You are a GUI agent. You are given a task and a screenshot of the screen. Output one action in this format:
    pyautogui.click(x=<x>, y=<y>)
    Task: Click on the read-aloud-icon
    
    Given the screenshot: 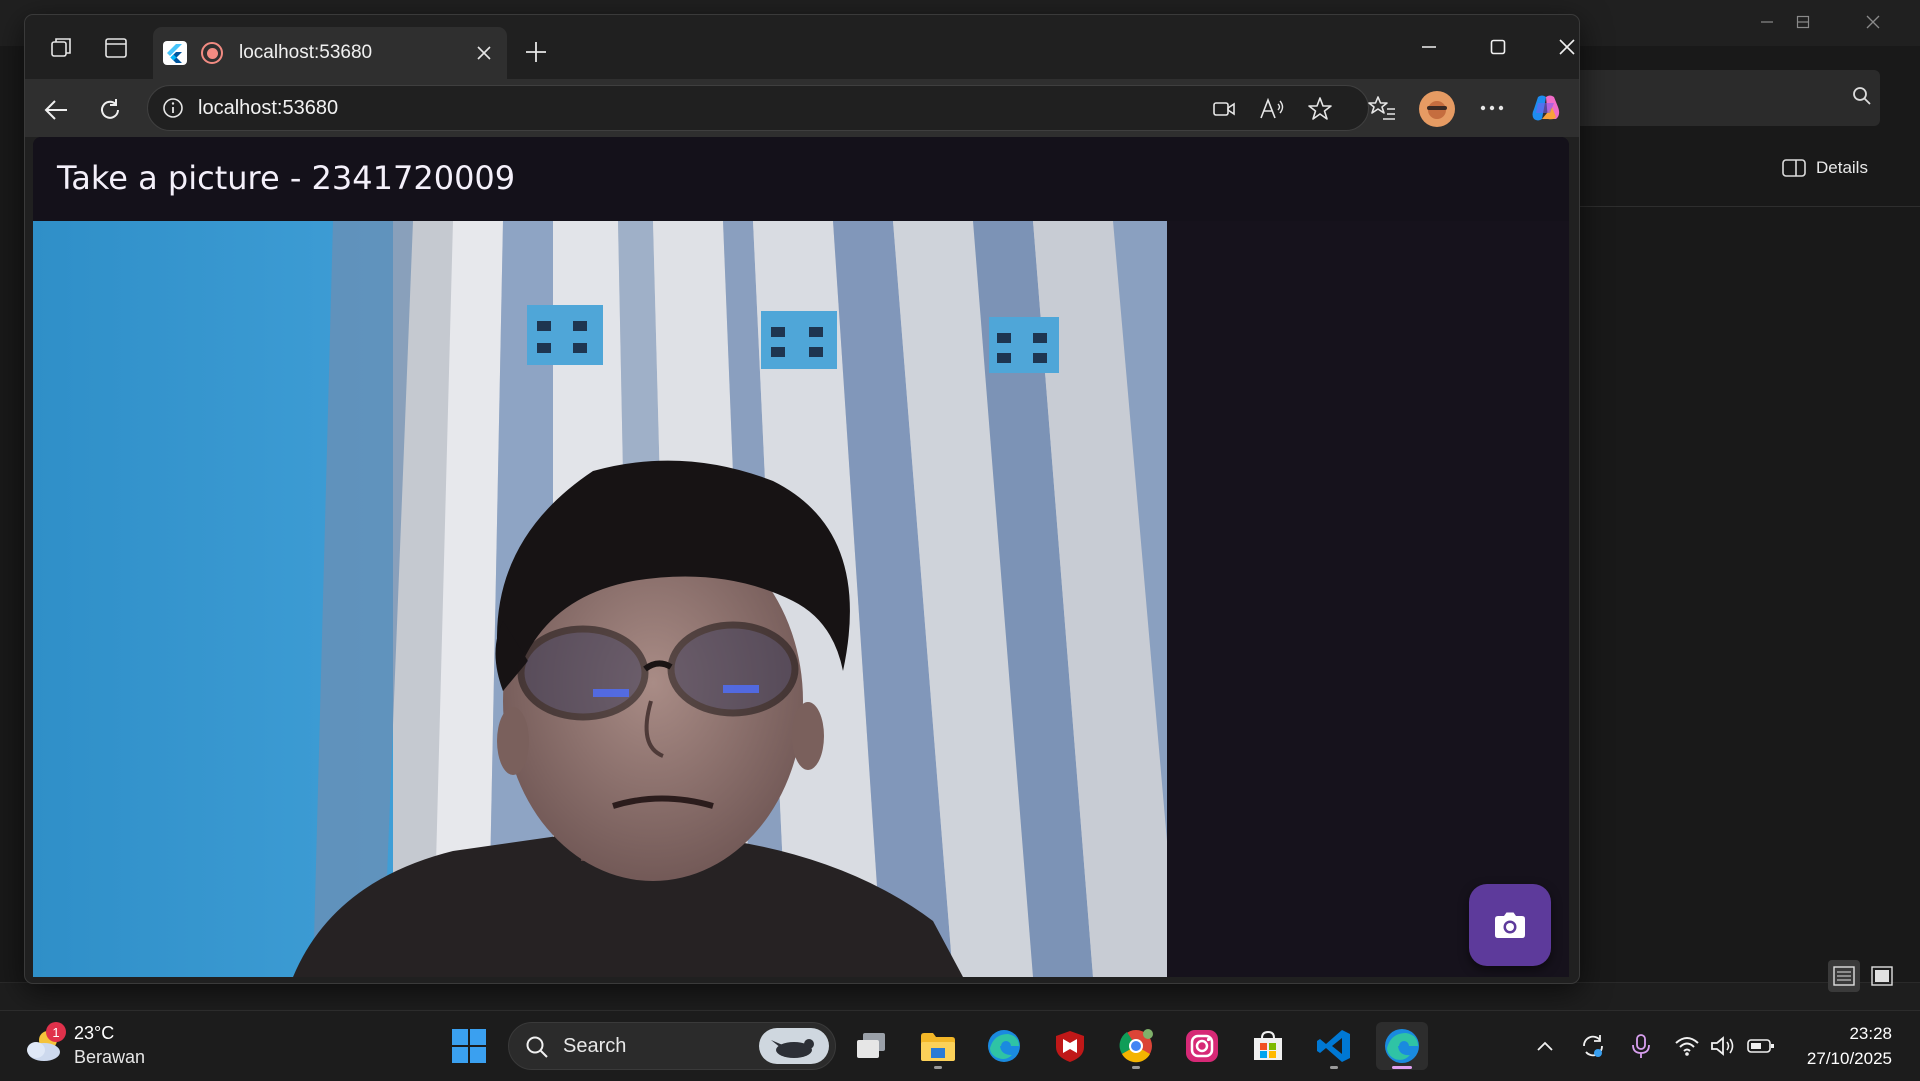 What is the action you would take?
    pyautogui.click(x=1272, y=109)
    